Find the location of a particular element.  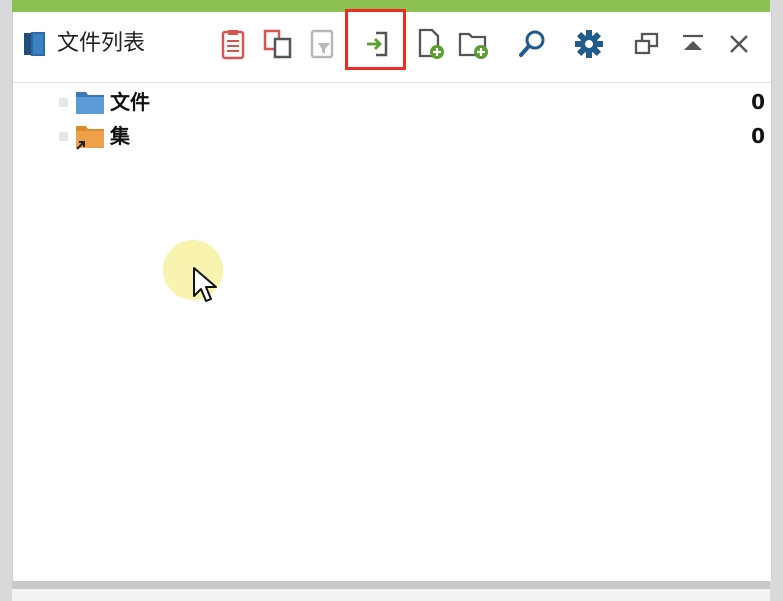

filter-button is located at coordinates (323, 44).